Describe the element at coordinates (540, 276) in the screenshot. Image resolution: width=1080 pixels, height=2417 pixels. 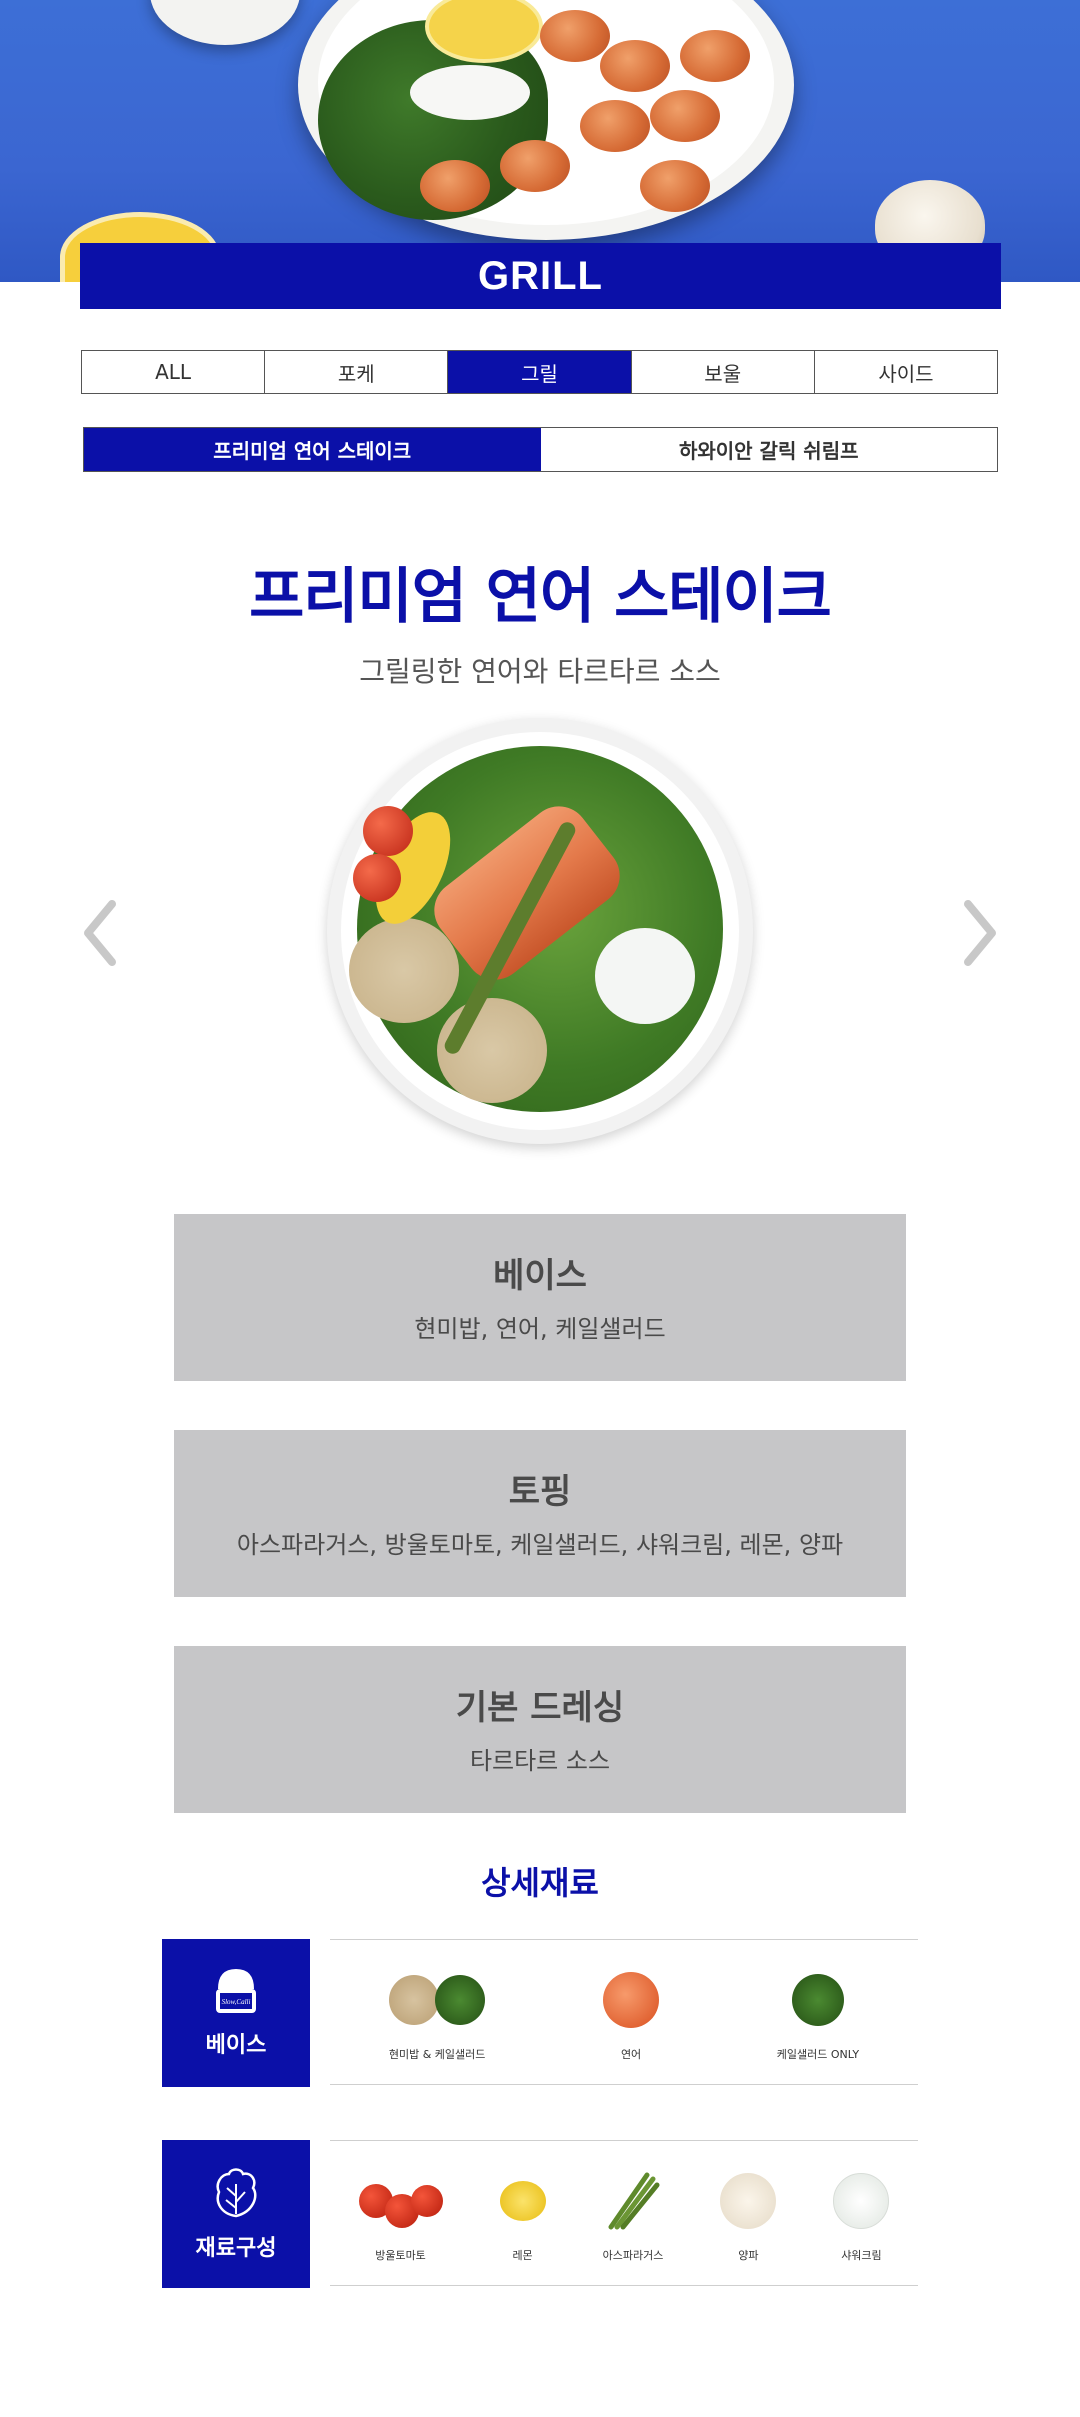
I see `category-title: GRILL` at that location.